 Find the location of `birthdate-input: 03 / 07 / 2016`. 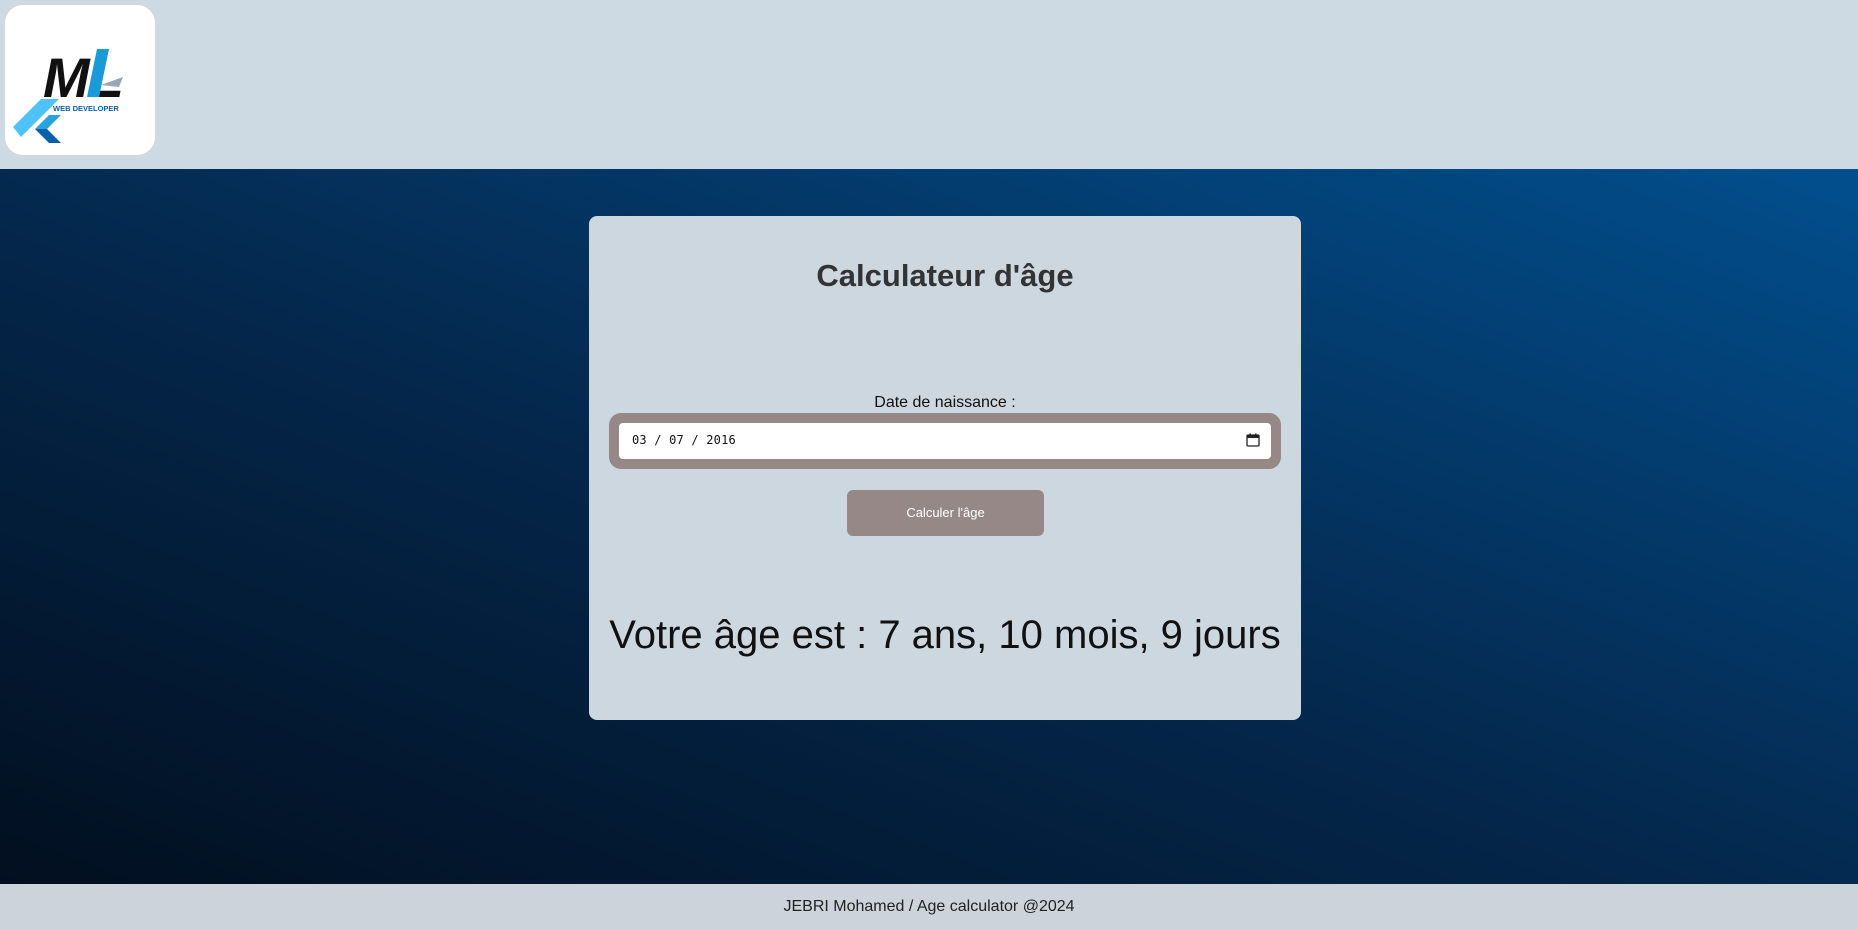

birthdate-input: 03 / 07 / 2016 is located at coordinates (945, 441).